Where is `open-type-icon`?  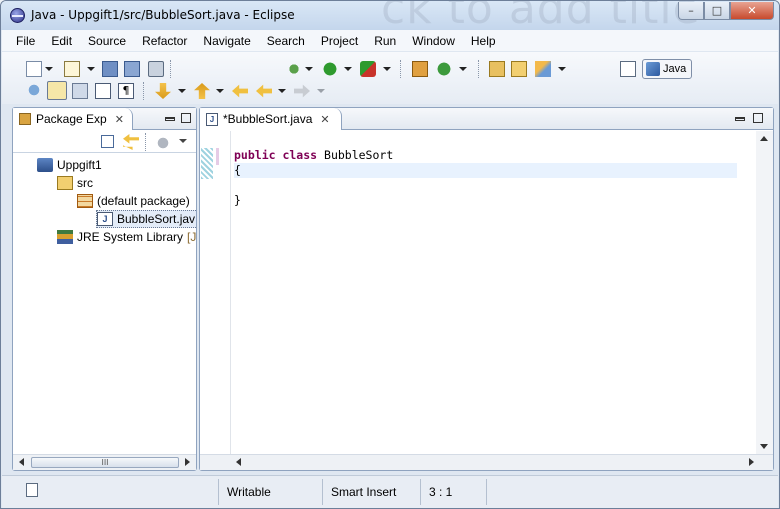
open-type-icon is located at coordinates (497, 69).